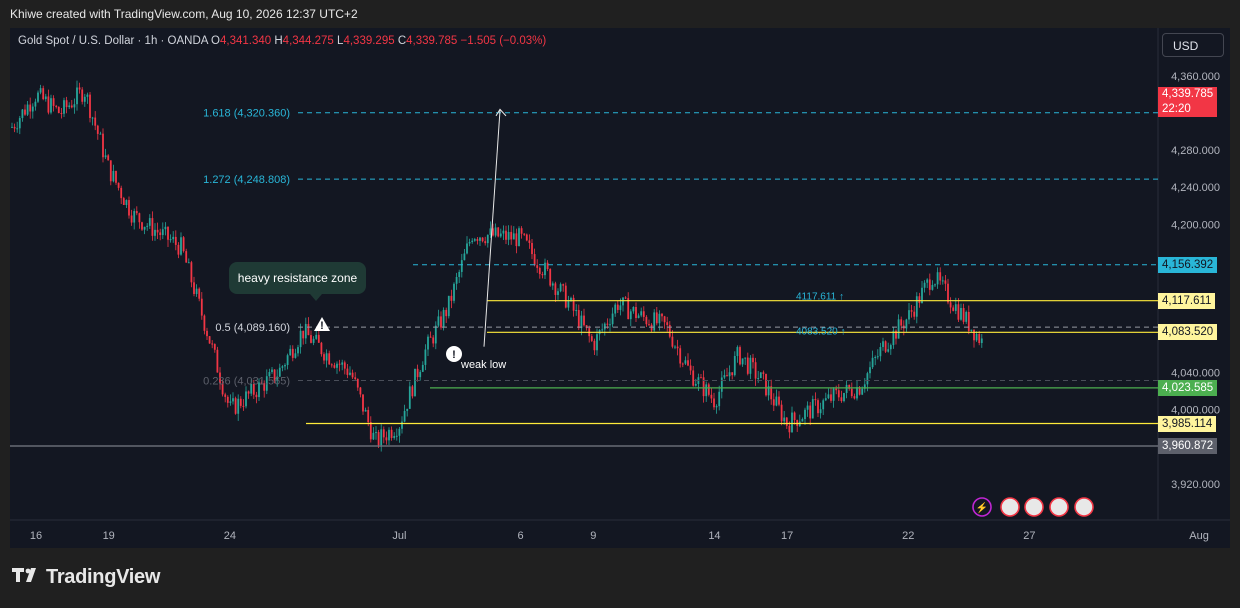 The width and height of the screenshot is (1240, 608). I want to click on price-tag: 4,023.585, so click(1188, 387).